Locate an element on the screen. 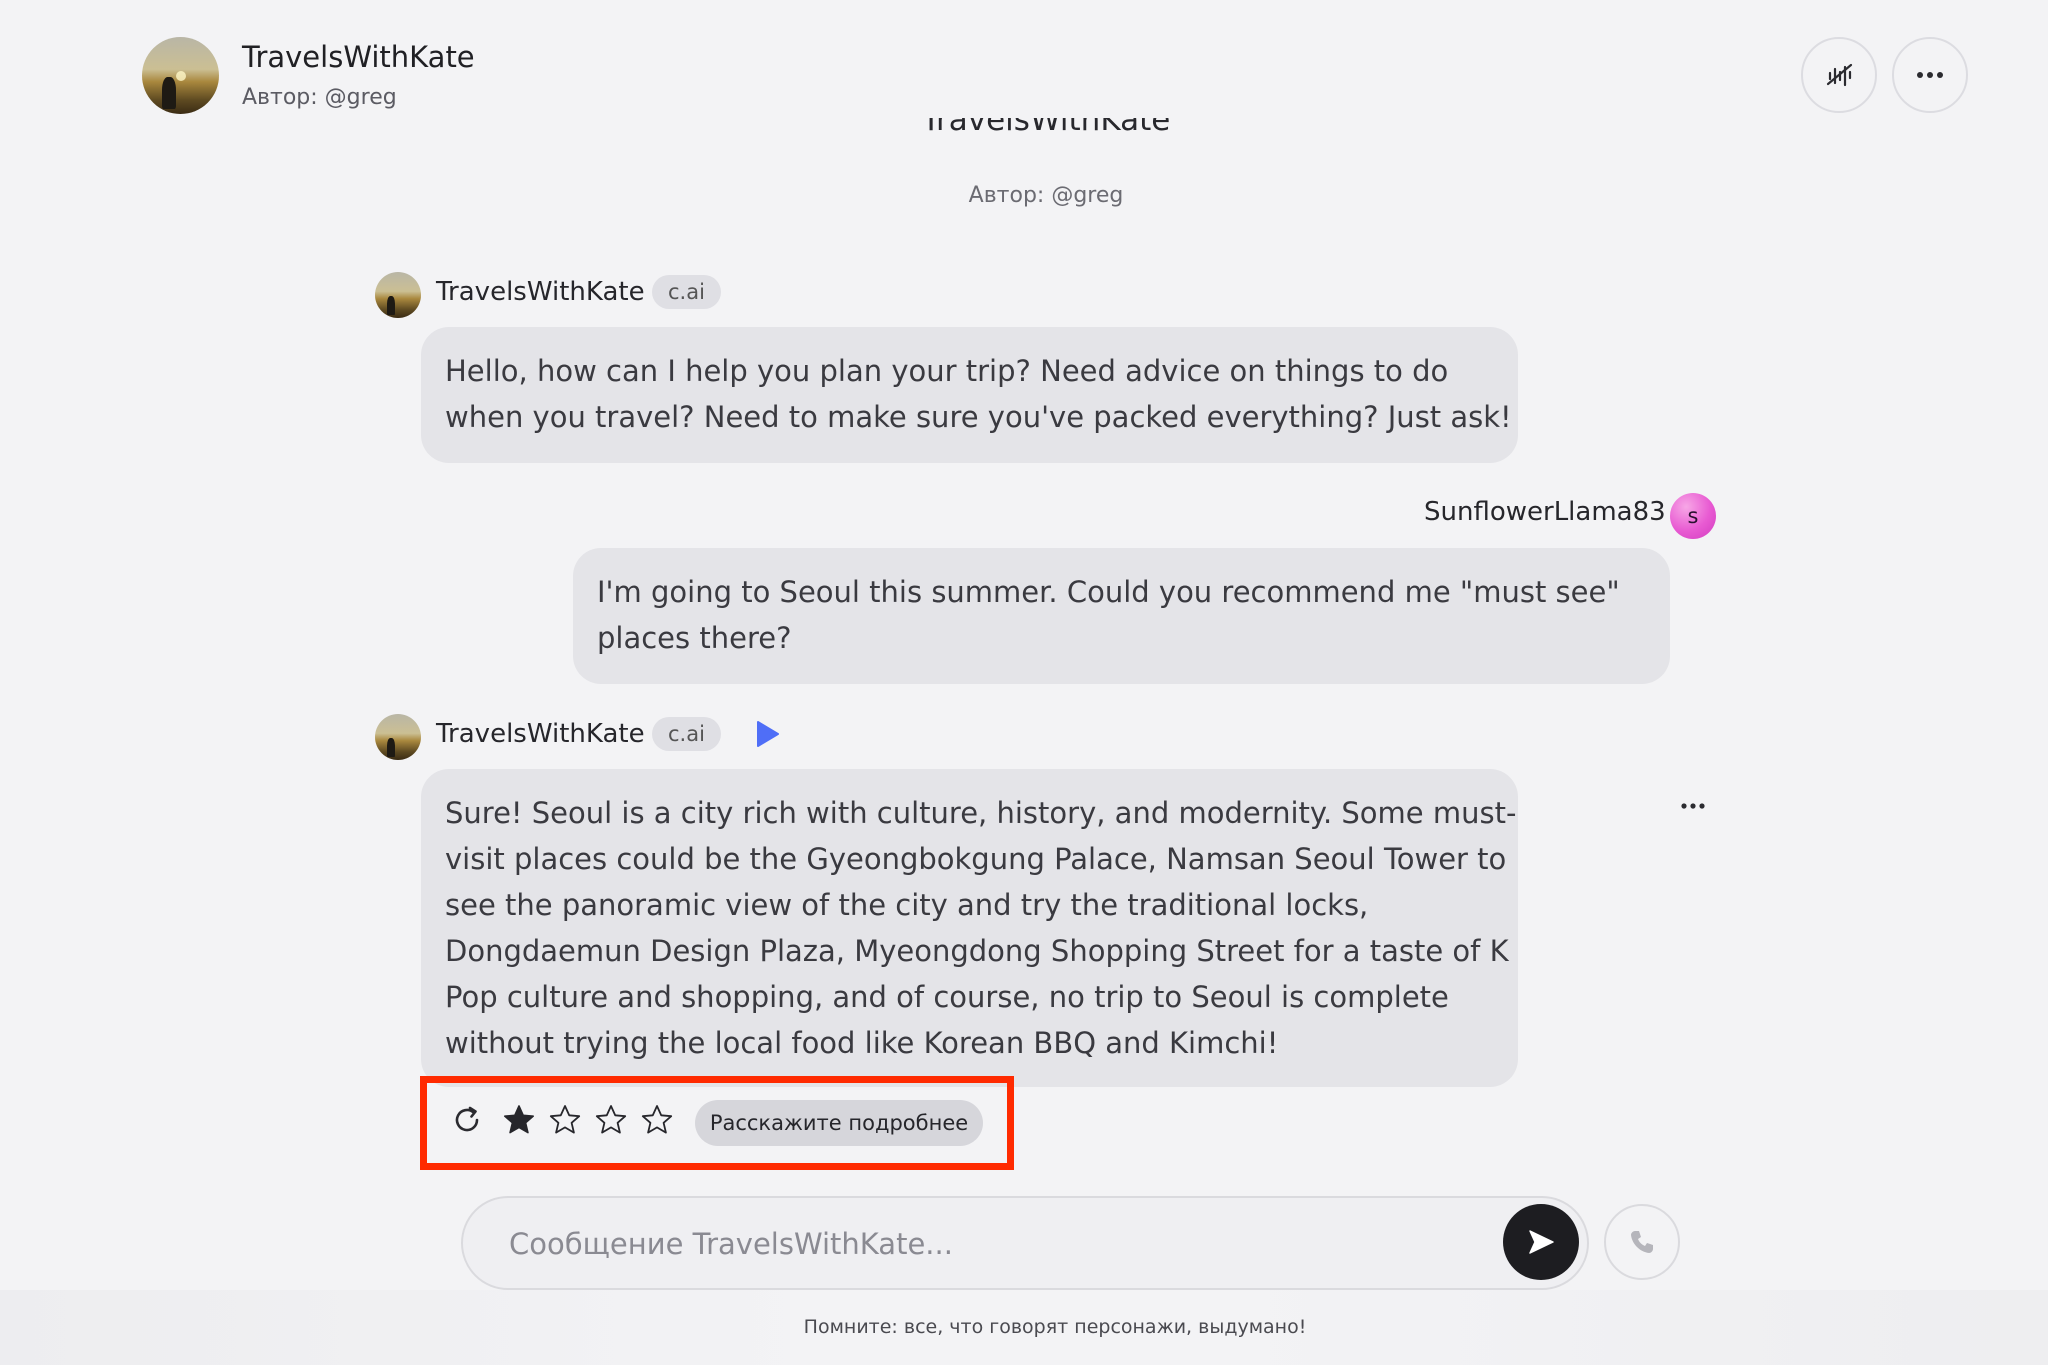 This screenshot has width=2048, height=1365. intro-author: Автор: @greg is located at coordinates (1046, 195).